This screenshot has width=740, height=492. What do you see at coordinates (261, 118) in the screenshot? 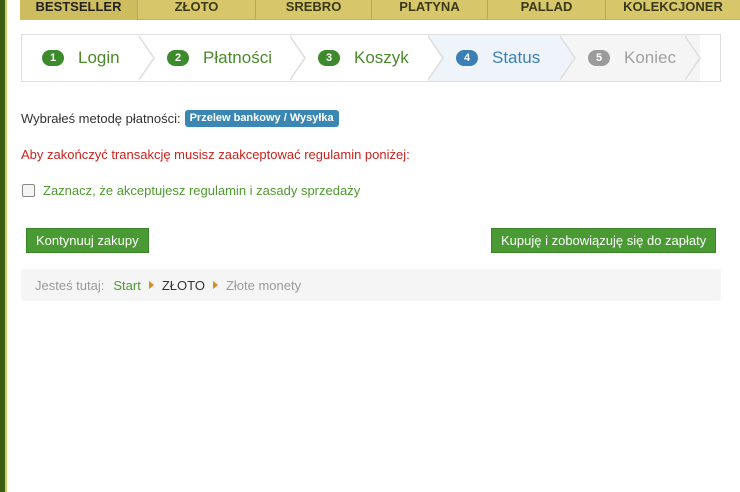
I see `payment-method-badge: Przelew bankowy / Wysyłka` at bounding box center [261, 118].